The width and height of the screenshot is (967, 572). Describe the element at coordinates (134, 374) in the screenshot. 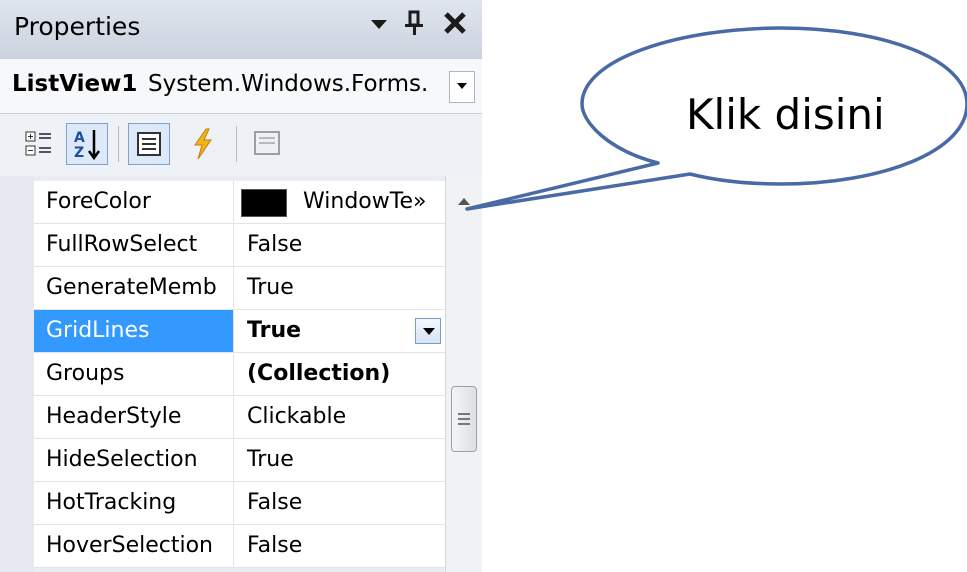

I see `property-name: Groups` at that location.